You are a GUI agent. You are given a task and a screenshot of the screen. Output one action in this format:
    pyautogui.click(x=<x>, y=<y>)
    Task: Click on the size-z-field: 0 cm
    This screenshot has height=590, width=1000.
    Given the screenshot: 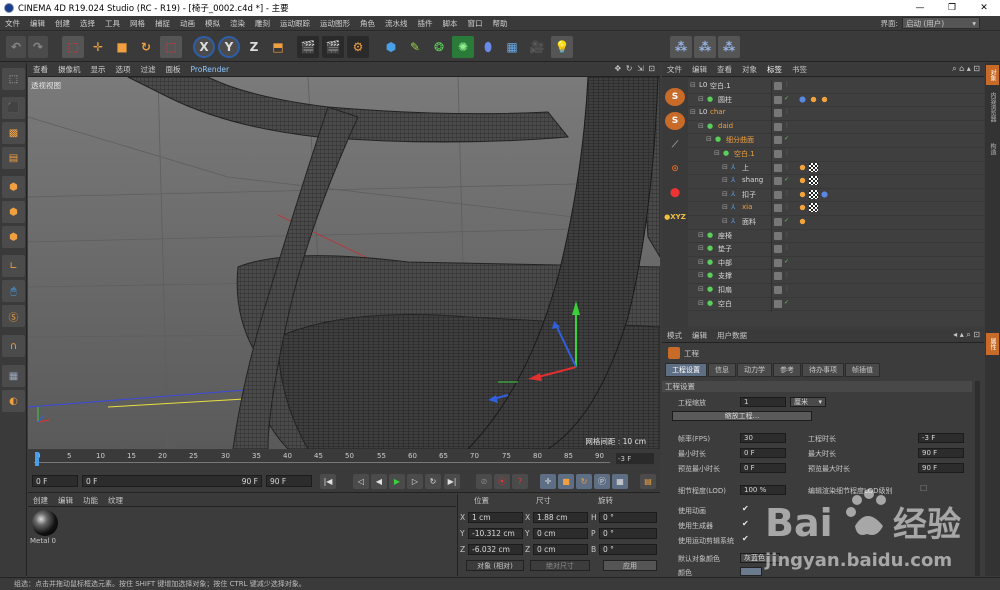 What is the action you would take?
    pyautogui.click(x=560, y=549)
    